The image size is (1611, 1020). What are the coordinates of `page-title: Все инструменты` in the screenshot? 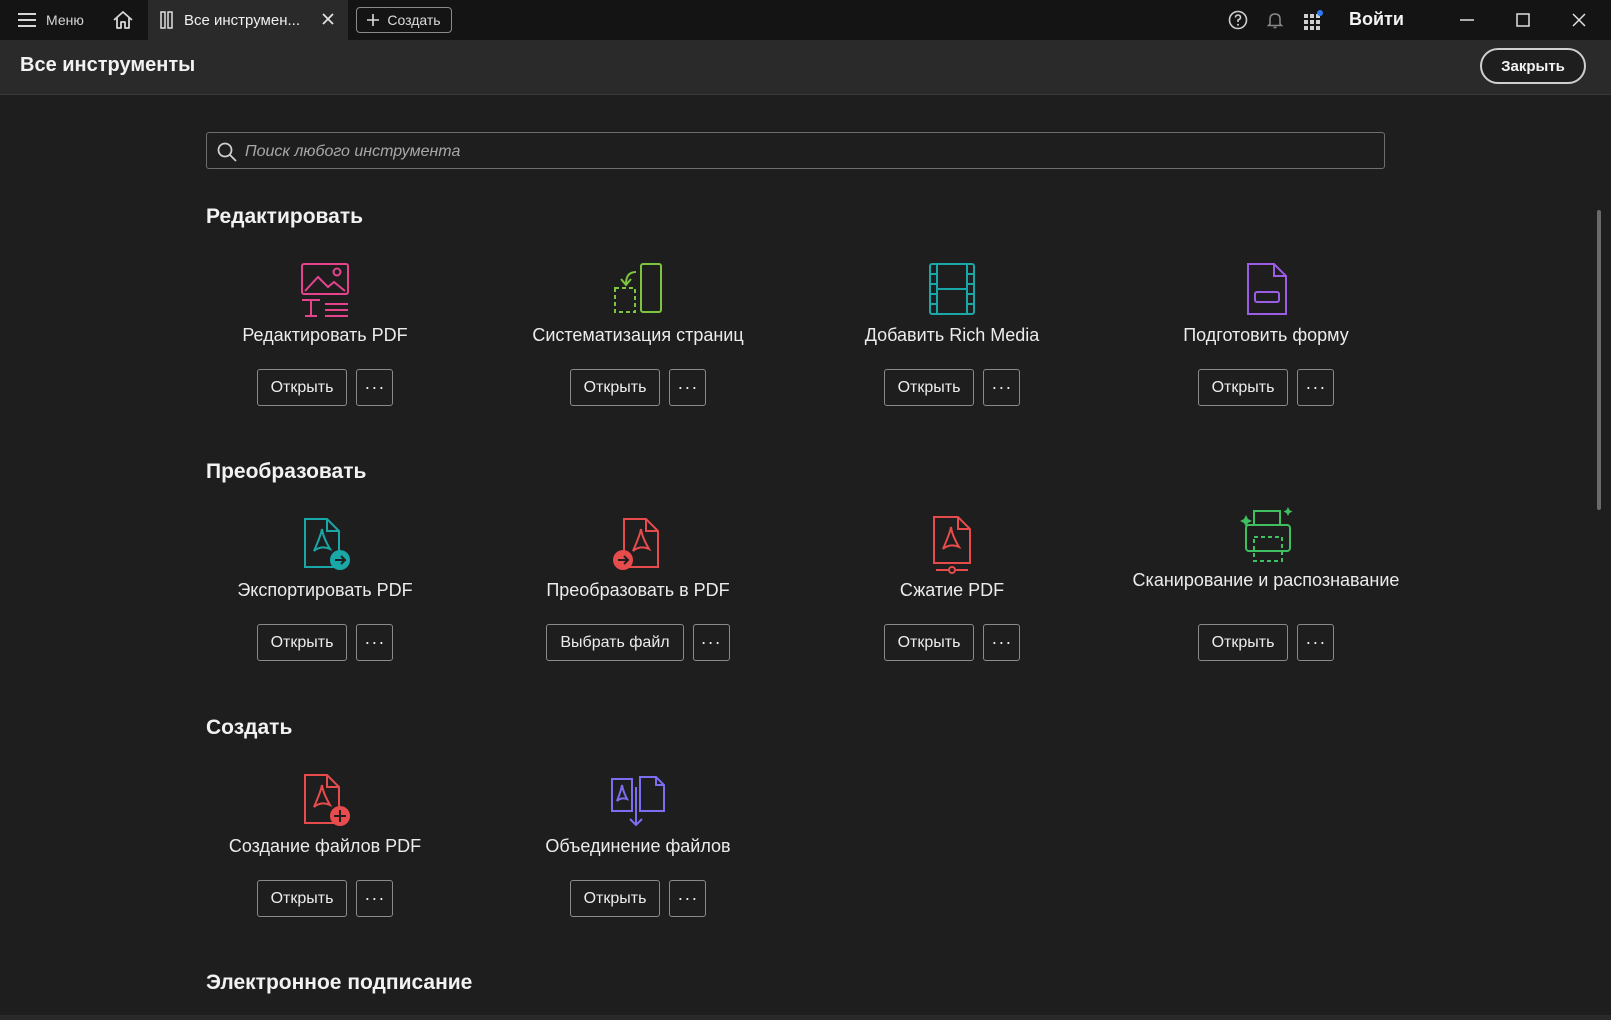 It's located at (108, 65).